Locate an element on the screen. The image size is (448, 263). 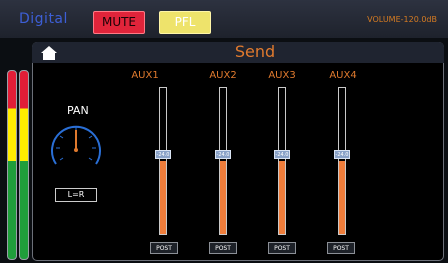
pan-label: PAN is located at coordinates (78, 110).